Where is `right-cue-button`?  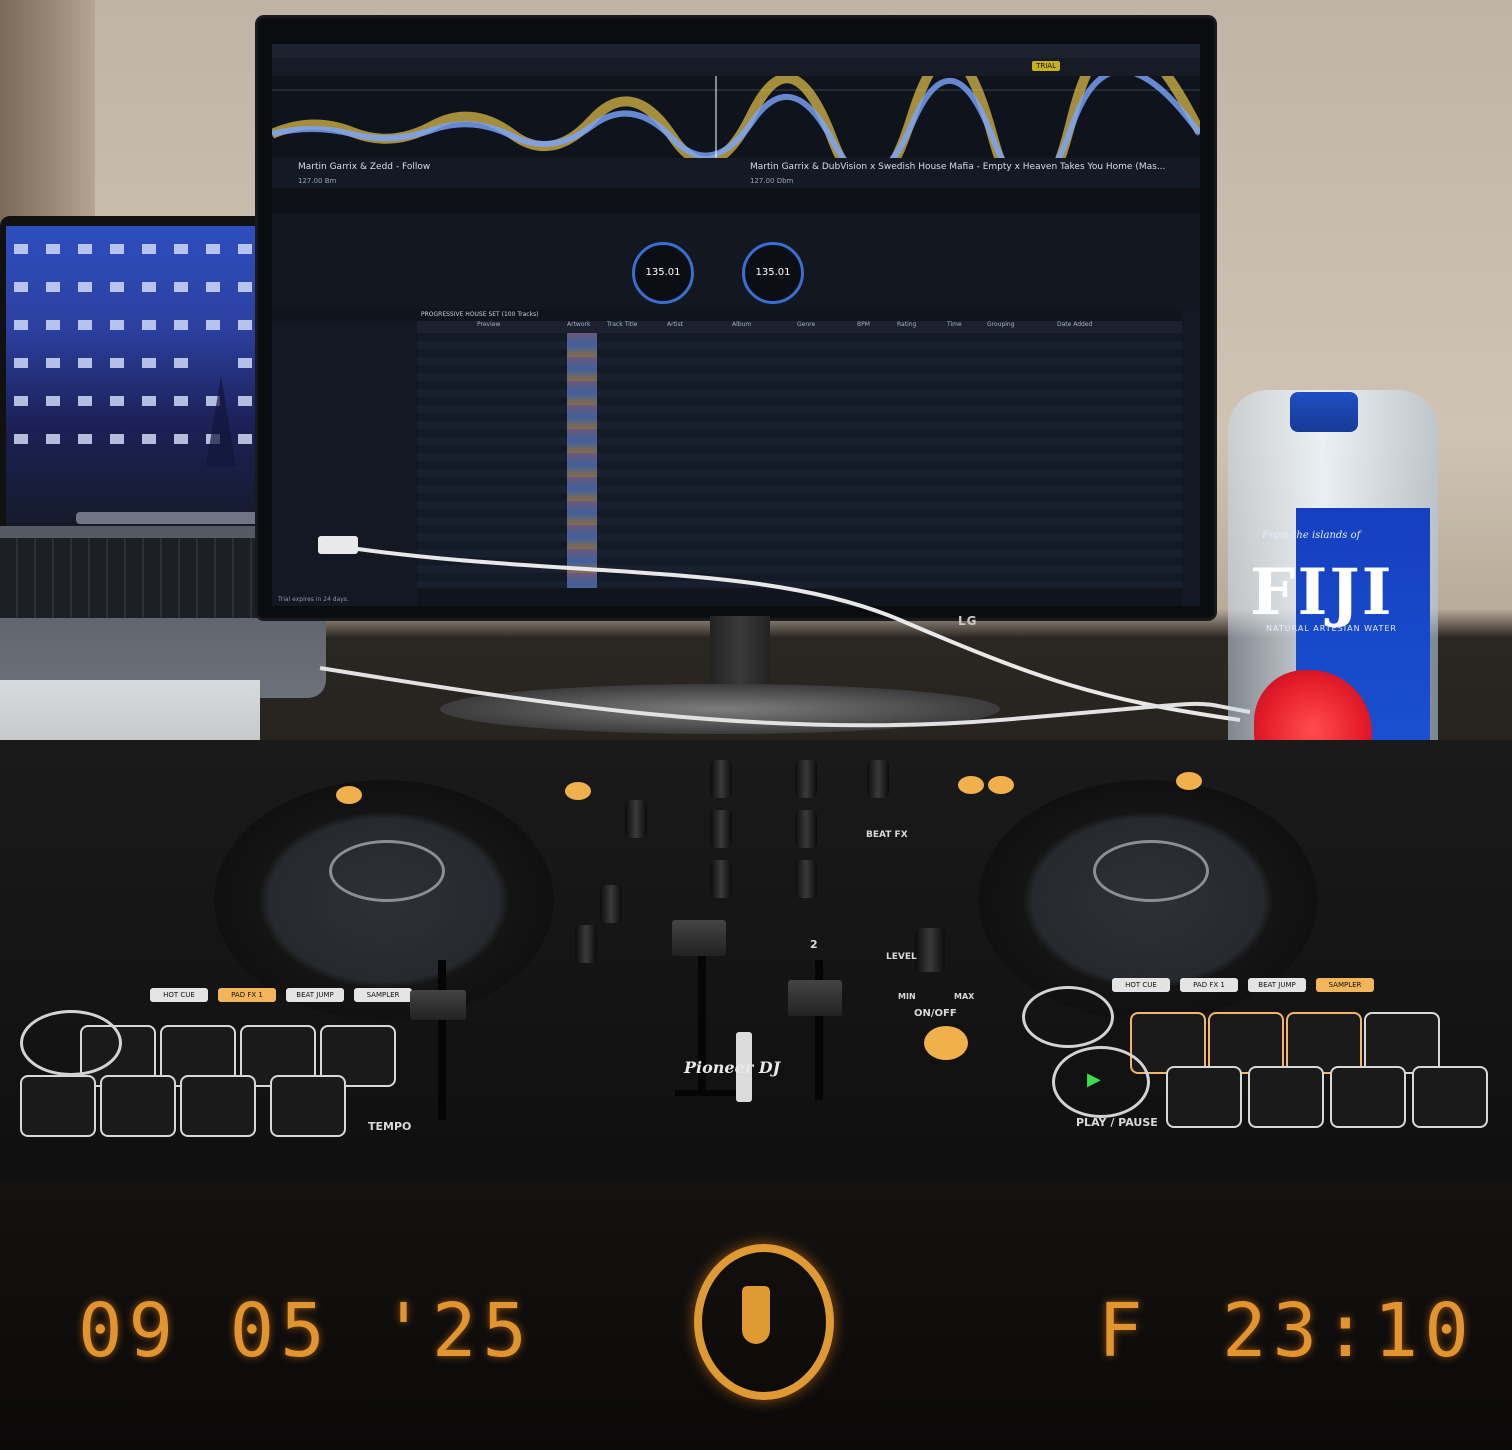
right-cue-button is located at coordinates (1068, 1017).